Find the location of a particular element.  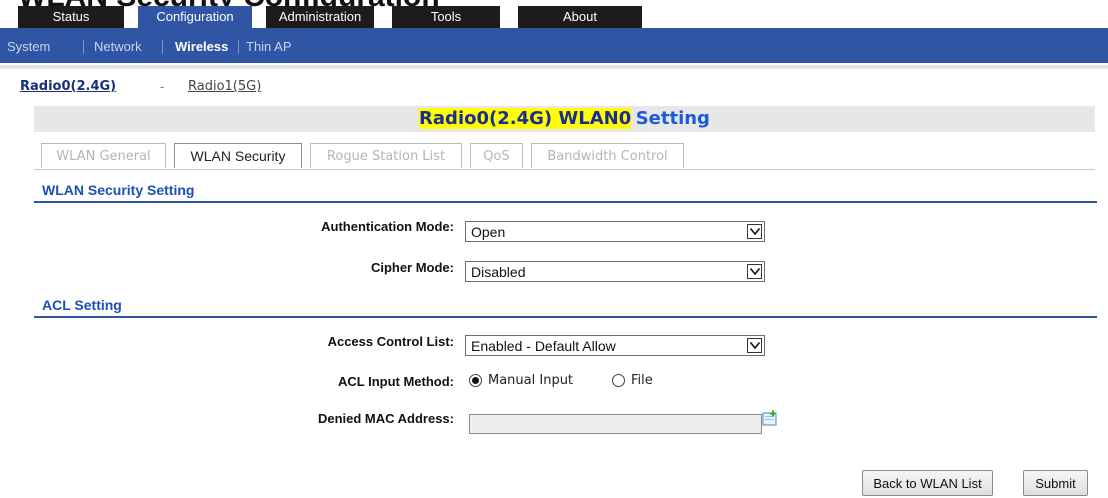

tab-bandwidth-control: Bandwidth Control is located at coordinates (607, 155).